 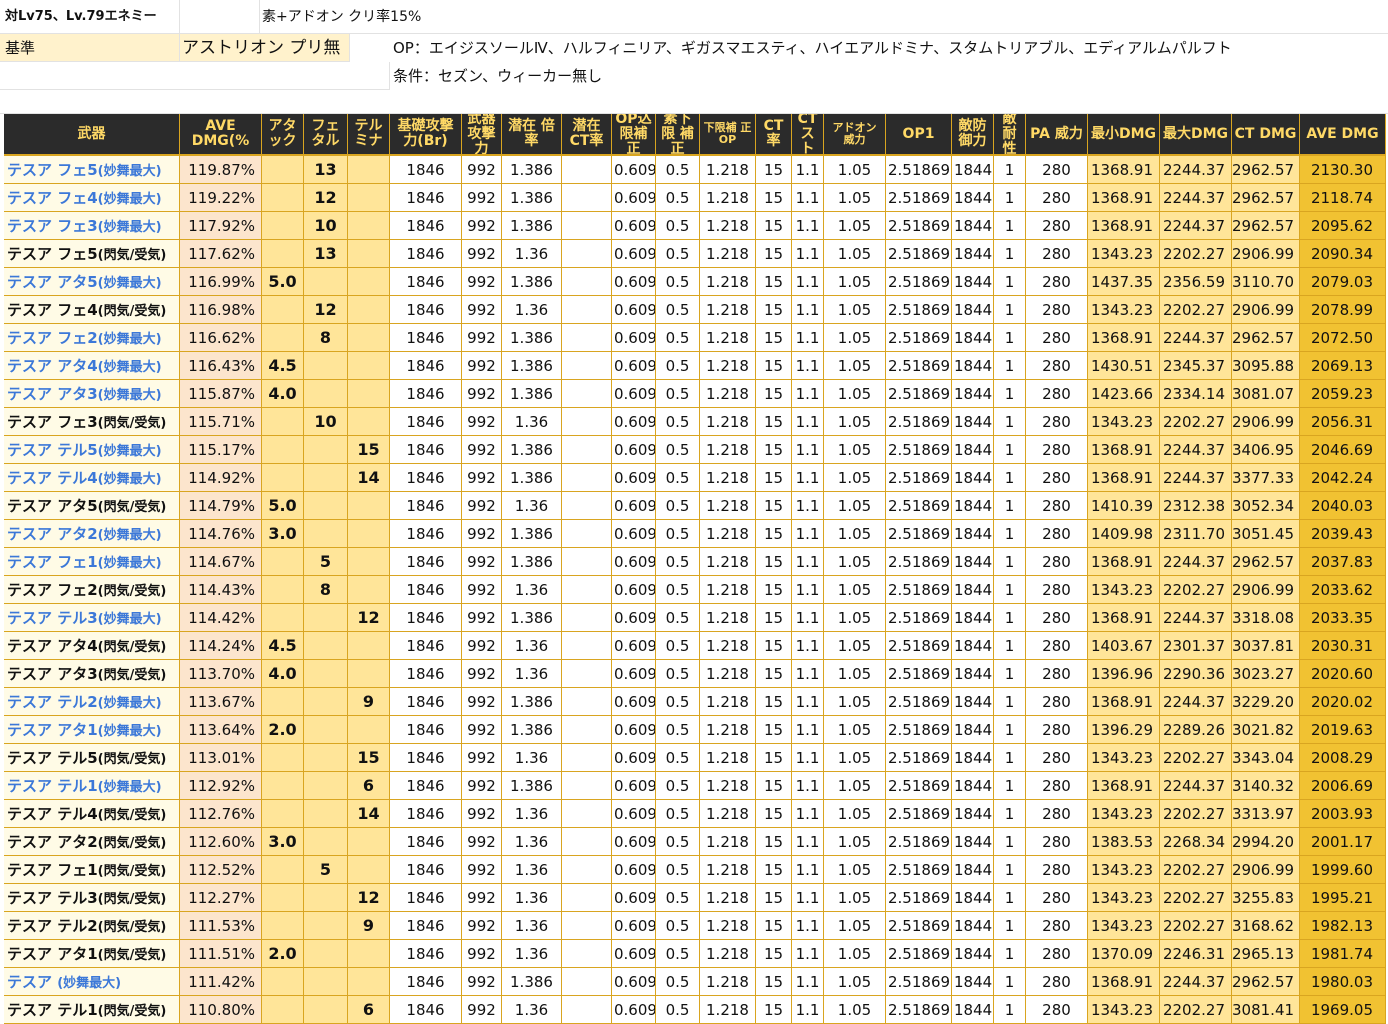 What do you see at coordinates (1266, 394) in the screenshot?
I see `cell-ct-dmg: 3081.07` at bounding box center [1266, 394].